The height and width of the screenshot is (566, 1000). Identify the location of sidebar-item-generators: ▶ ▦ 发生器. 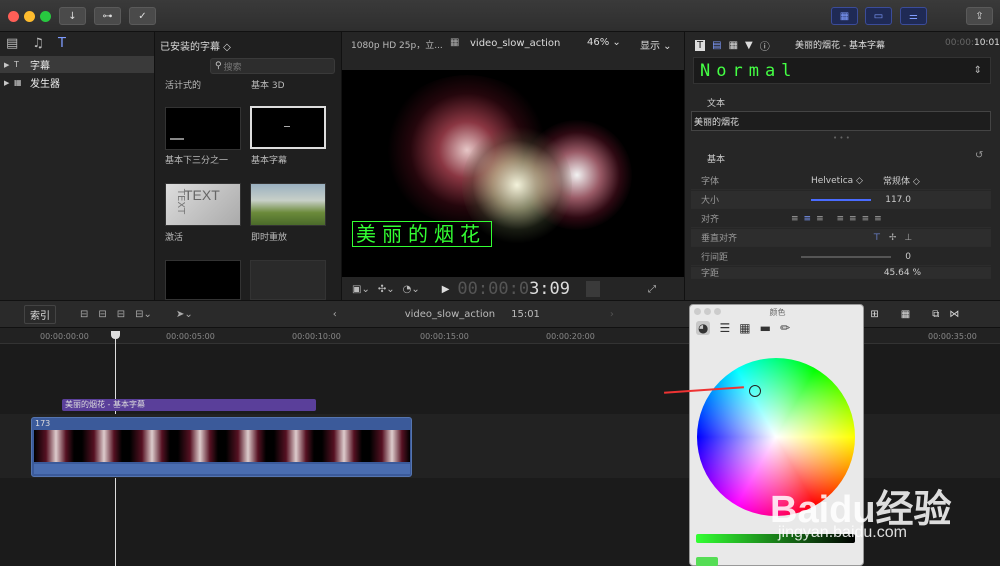
(77, 82).